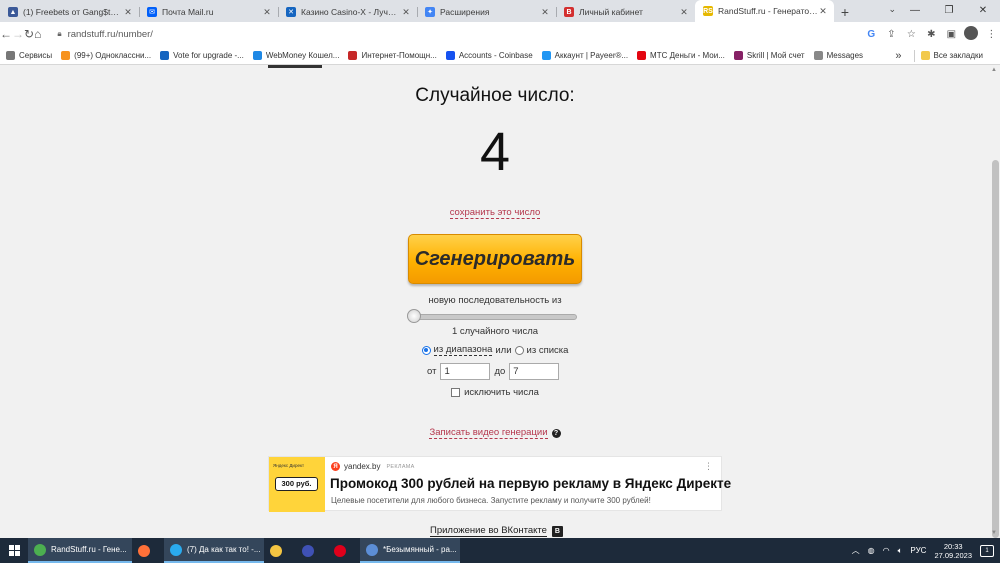 The height and width of the screenshot is (563, 1000). Describe the element at coordinates (994, 533) in the screenshot. I see `scroll-down-icon: ▼` at that location.